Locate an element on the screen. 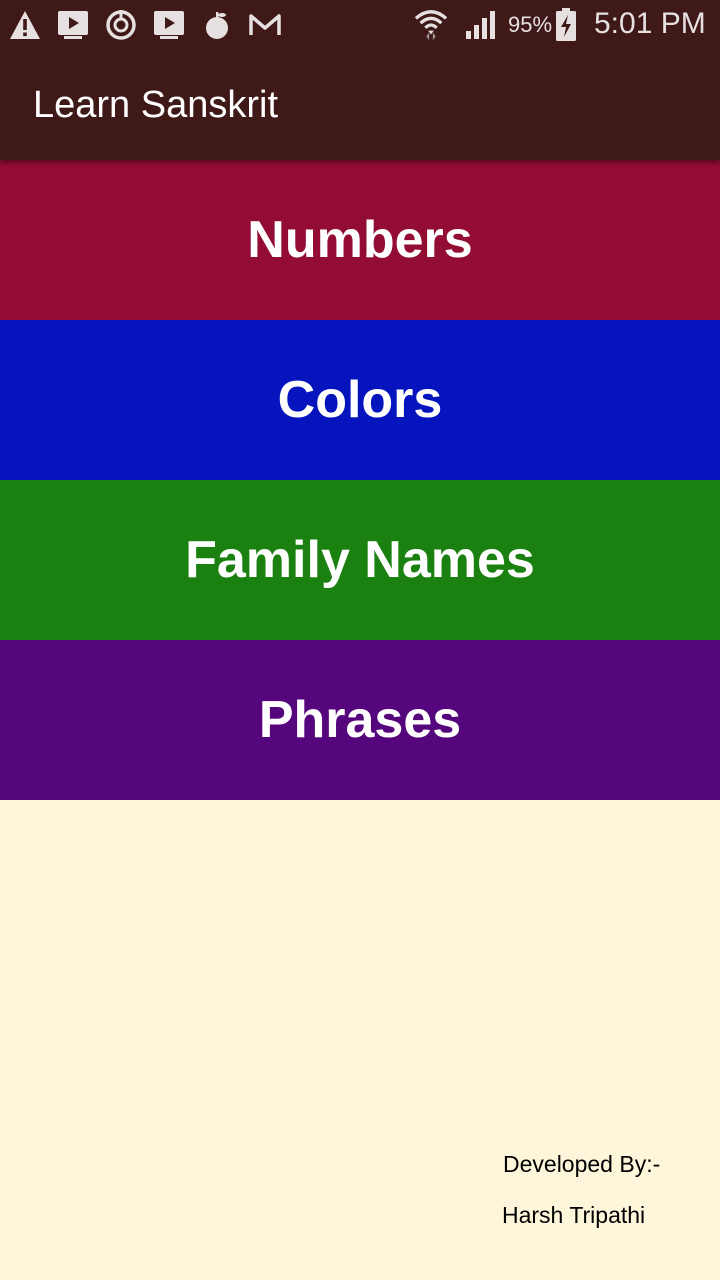 This screenshot has width=720, height=1280. tv-icon is located at coordinates (169, 25).